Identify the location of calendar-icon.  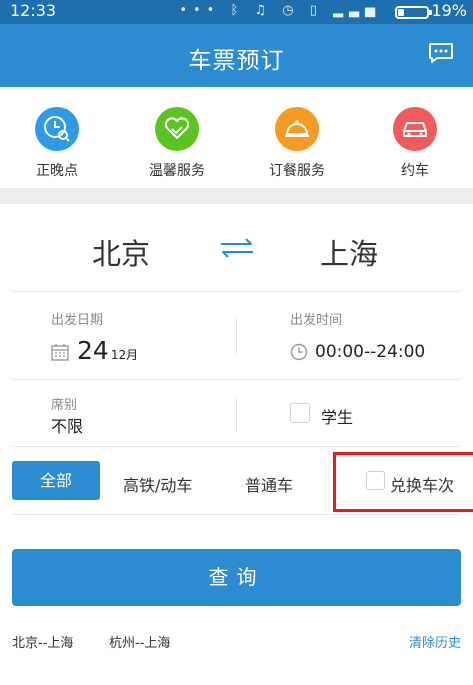
(60, 352).